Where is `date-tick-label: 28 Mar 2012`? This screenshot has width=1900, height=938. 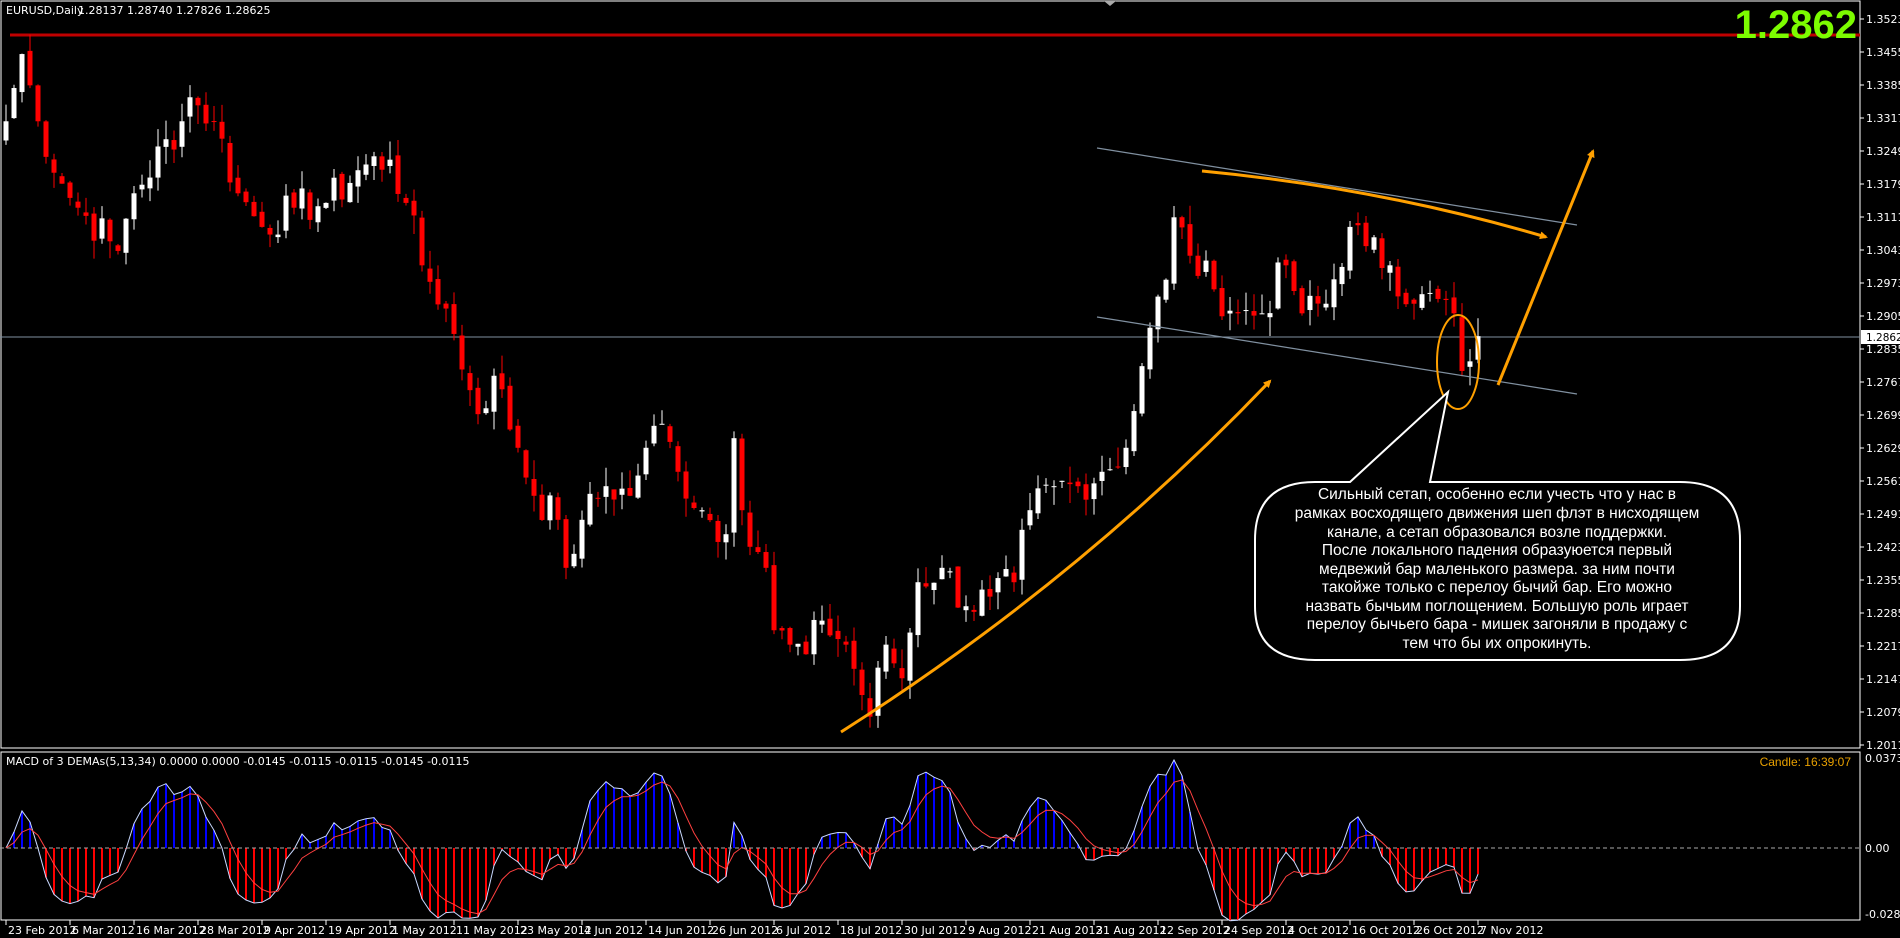 date-tick-label: 28 Mar 2012 is located at coordinates (235, 930).